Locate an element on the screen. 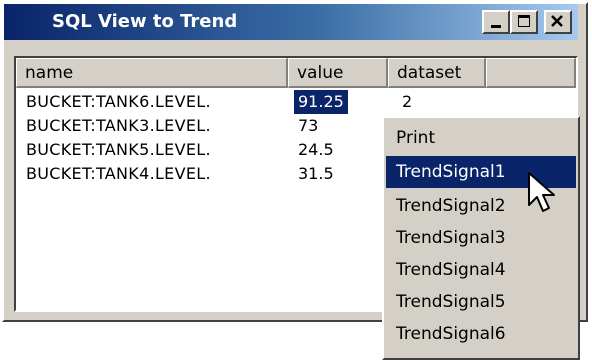 Image resolution: width=592 pixels, height=360 pixels. grid-header: name value dataset is located at coordinates (296, 73).